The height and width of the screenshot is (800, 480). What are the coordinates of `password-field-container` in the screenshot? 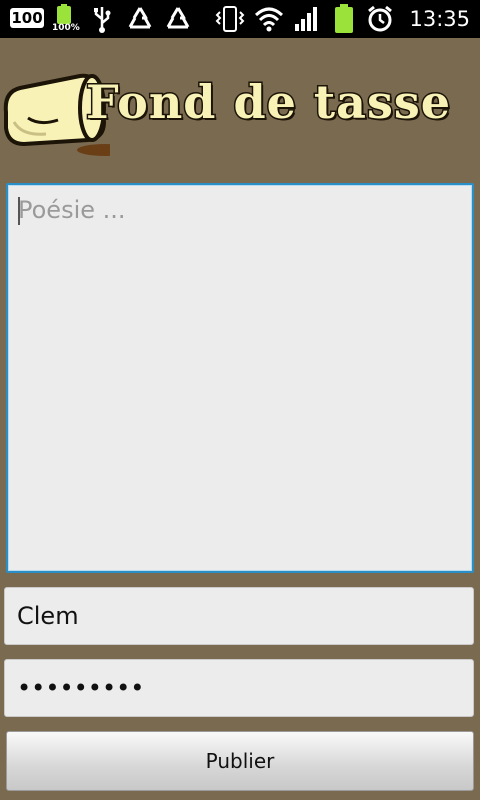 It's located at (239, 688).